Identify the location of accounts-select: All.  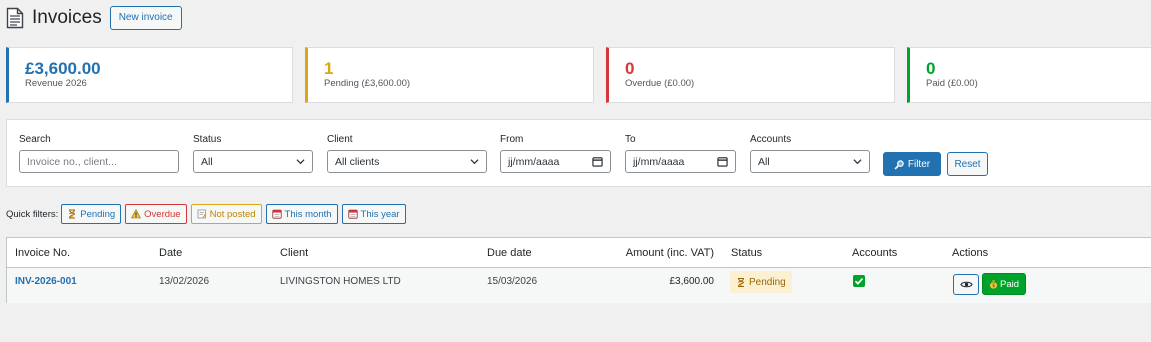
(810, 161).